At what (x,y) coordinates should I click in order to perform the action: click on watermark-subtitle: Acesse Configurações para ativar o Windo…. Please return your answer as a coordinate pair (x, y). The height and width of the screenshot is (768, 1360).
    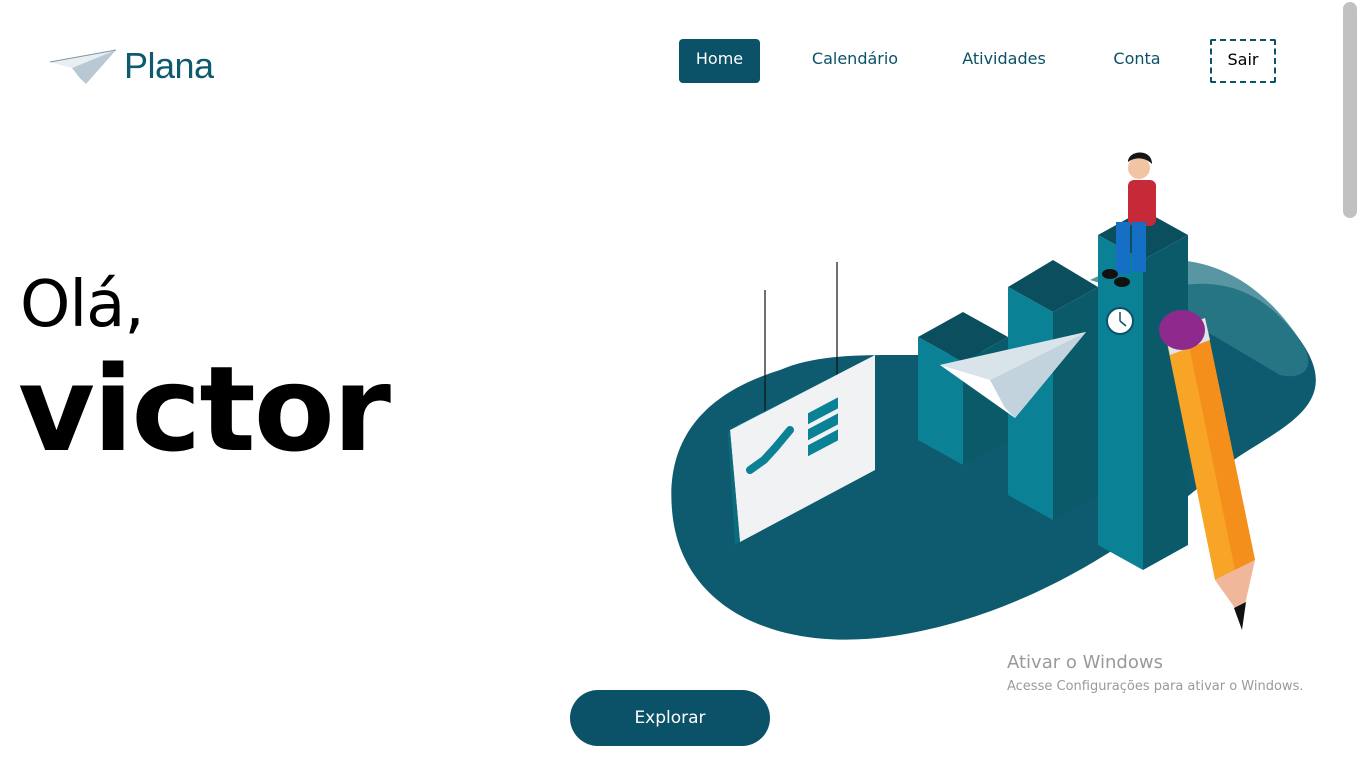
    Looking at the image, I should click on (1155, 686).